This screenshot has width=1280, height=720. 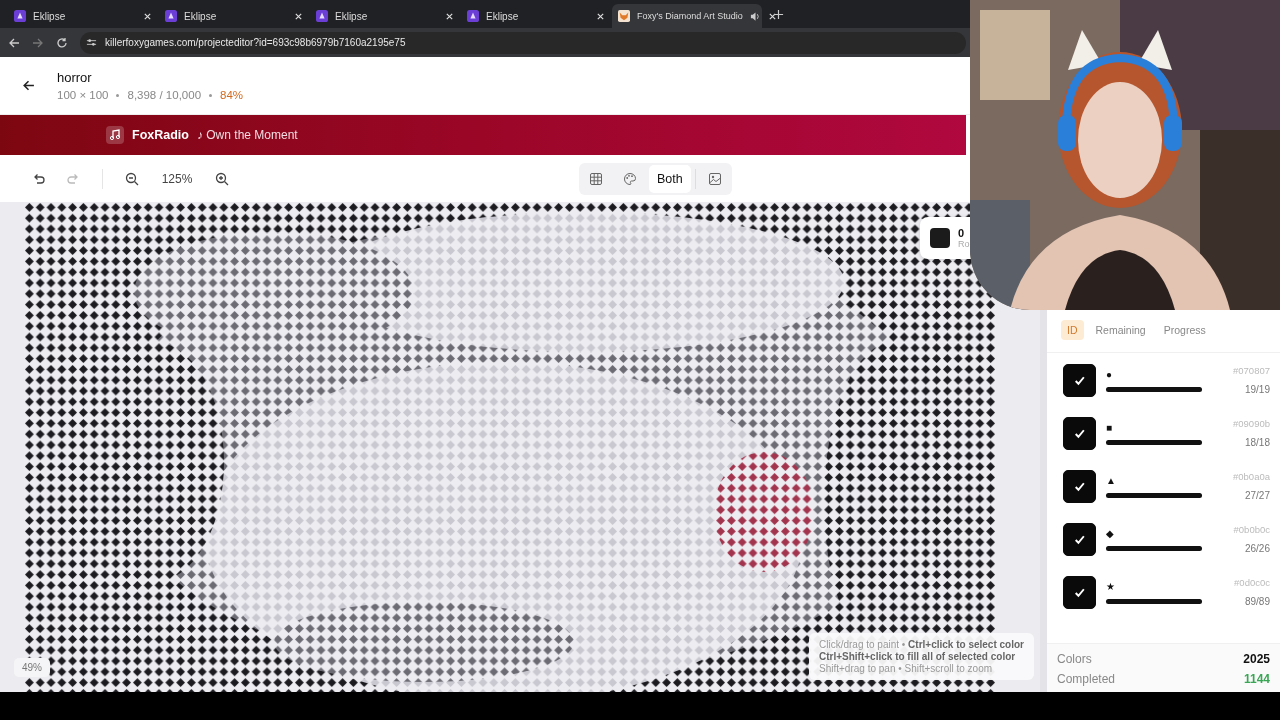 What do you see at coordinates (1074, 659) in the screenshot?
I see `stat-label: Colors` at bounding box center [1074, 659].